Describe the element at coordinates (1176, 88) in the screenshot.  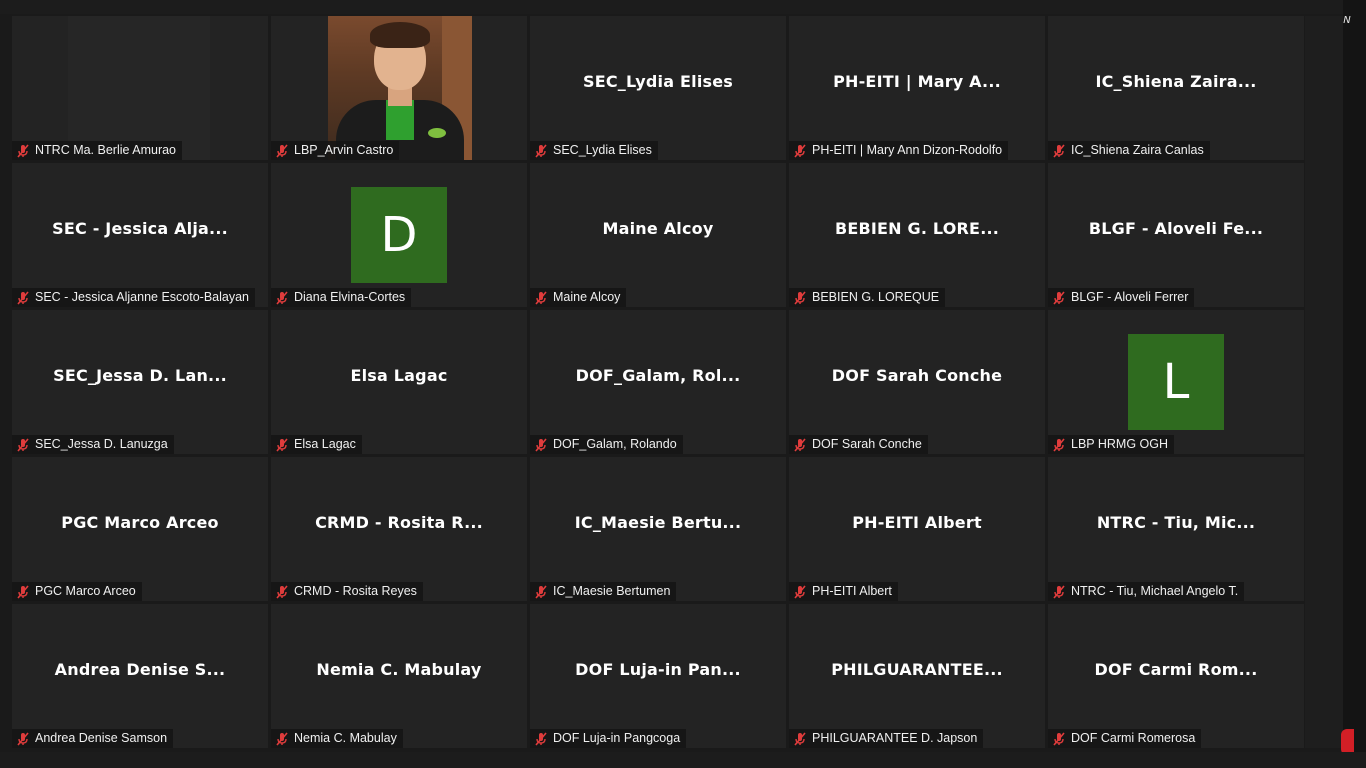
I see `participant-tile: IC_Shiena Zaira... IC_Shiena Zaira Canlas` at that location.